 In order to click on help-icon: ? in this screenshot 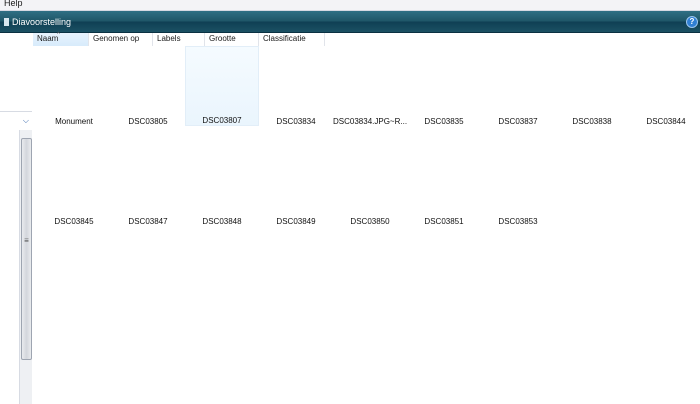, I will do `click(692, 22)`.